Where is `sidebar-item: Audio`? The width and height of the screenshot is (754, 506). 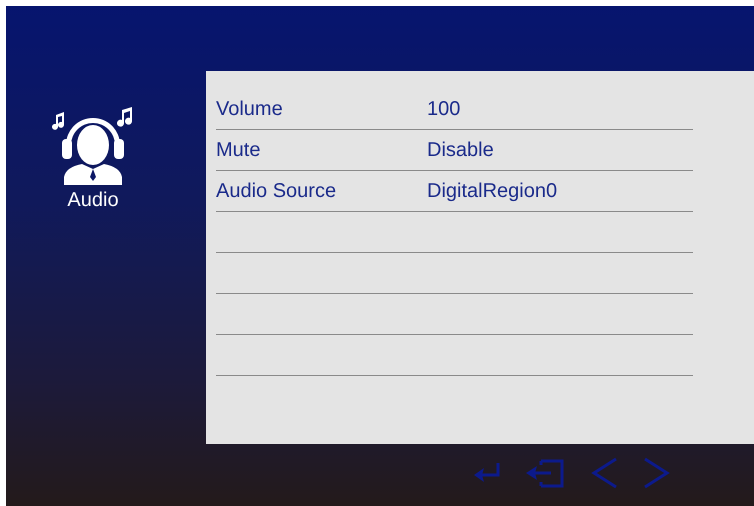 sidebar-item: Audio is located at coordinates (93, 159).